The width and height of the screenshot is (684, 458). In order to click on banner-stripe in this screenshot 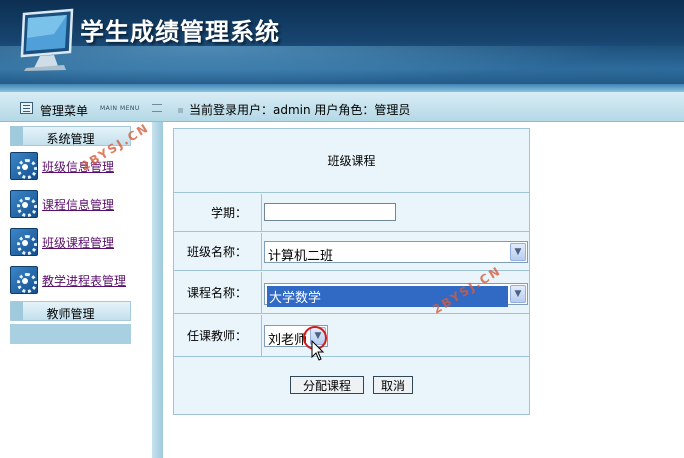, I will do `click(342, 88)`.